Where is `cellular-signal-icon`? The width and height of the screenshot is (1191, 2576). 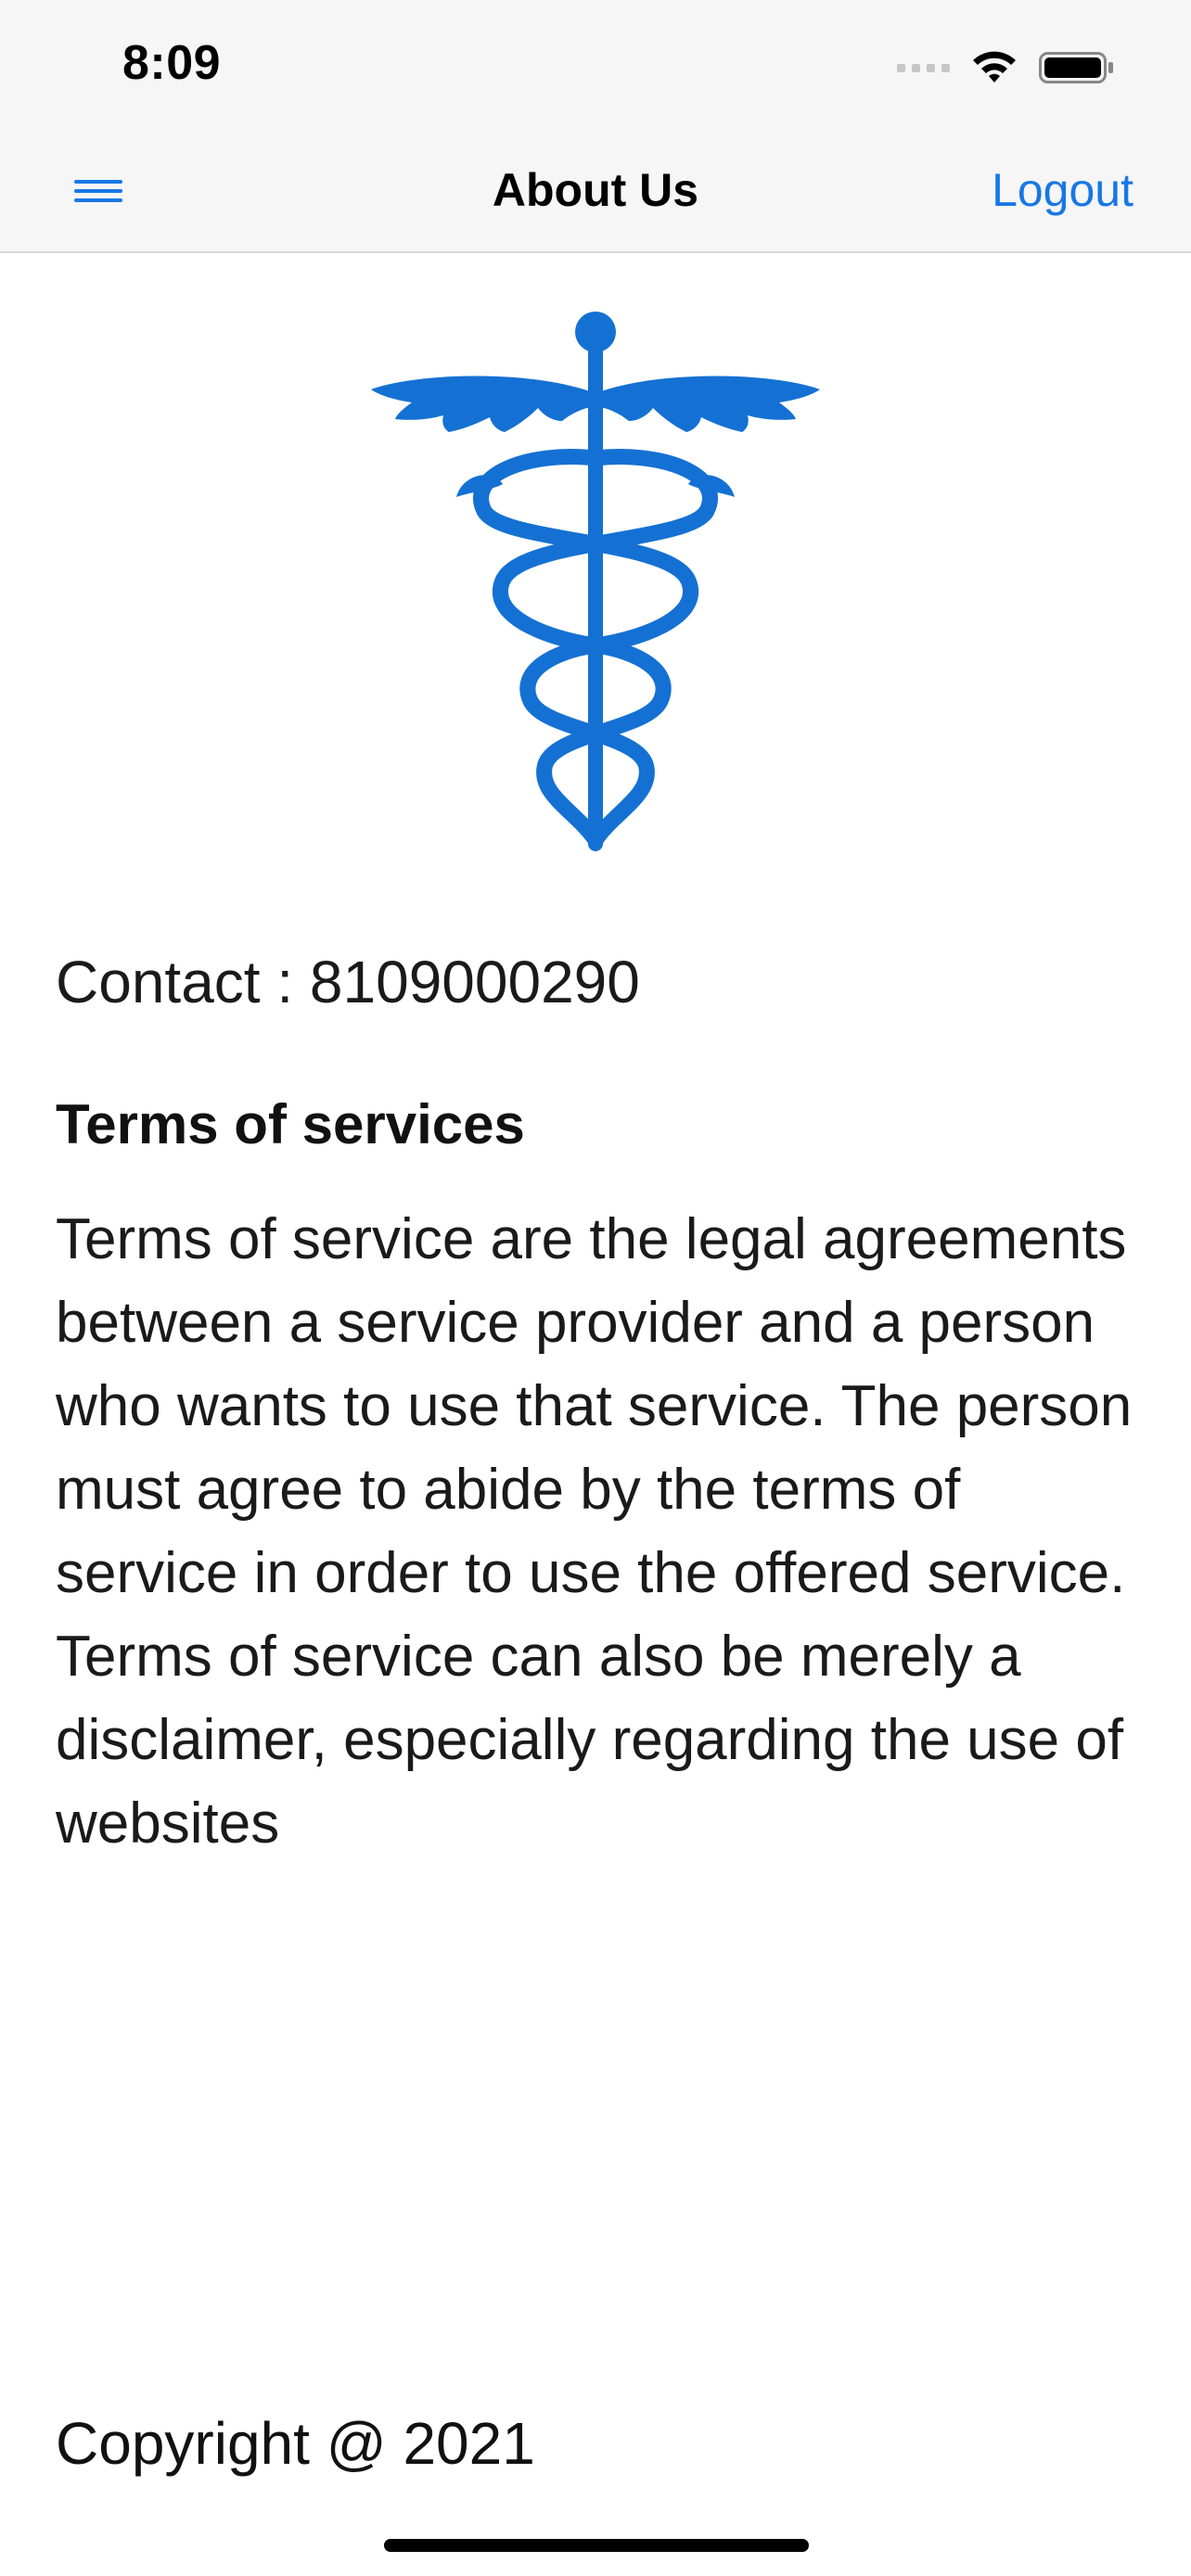
cellular-signal-icon is located at coordinates (923, 67).